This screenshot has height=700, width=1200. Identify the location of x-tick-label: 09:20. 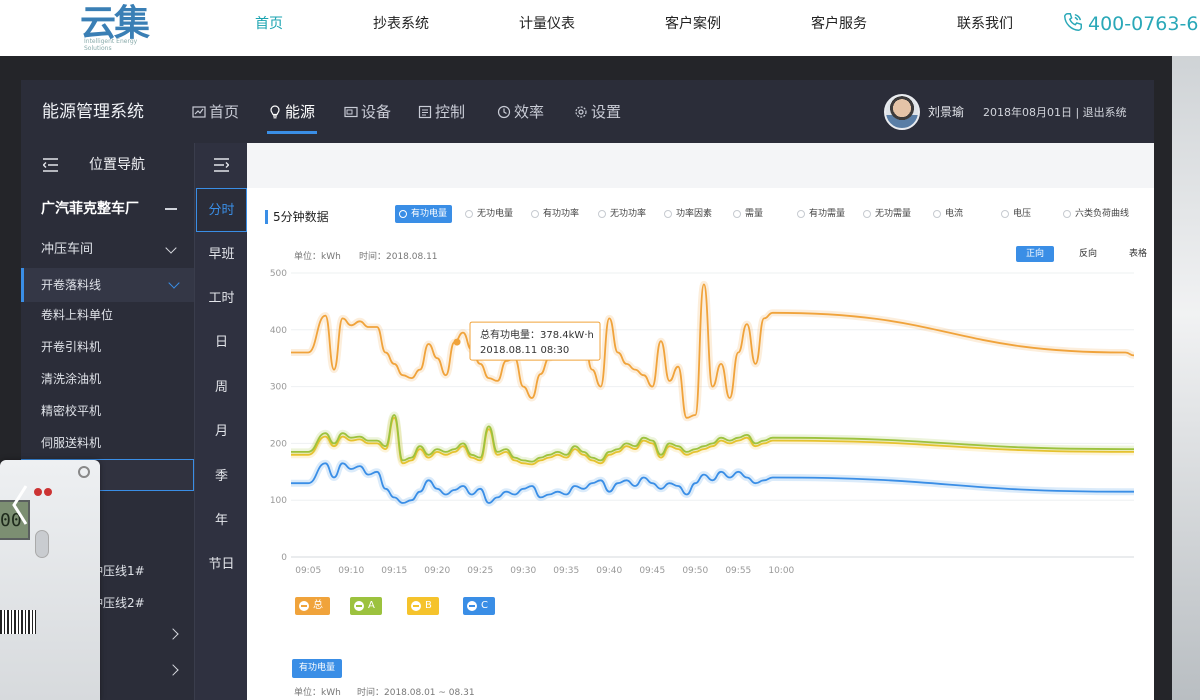
(437, 571).